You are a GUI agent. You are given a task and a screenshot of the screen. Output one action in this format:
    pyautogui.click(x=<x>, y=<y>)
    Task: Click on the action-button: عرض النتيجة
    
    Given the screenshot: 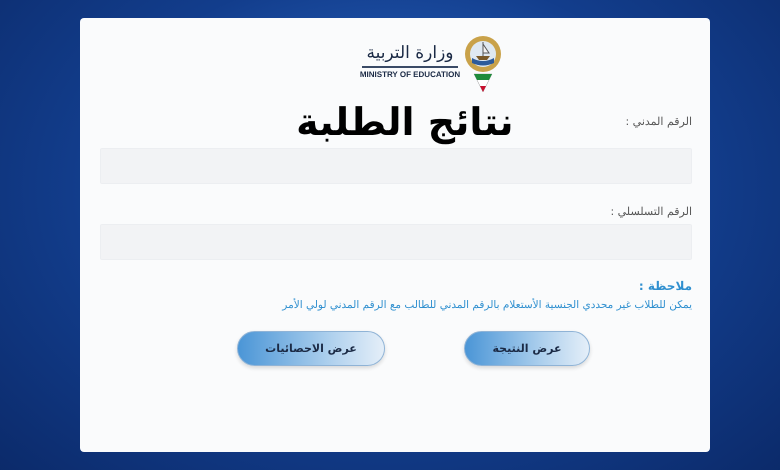 What is the action you would take?
    pyautogui.click(x=527, y=348)
    